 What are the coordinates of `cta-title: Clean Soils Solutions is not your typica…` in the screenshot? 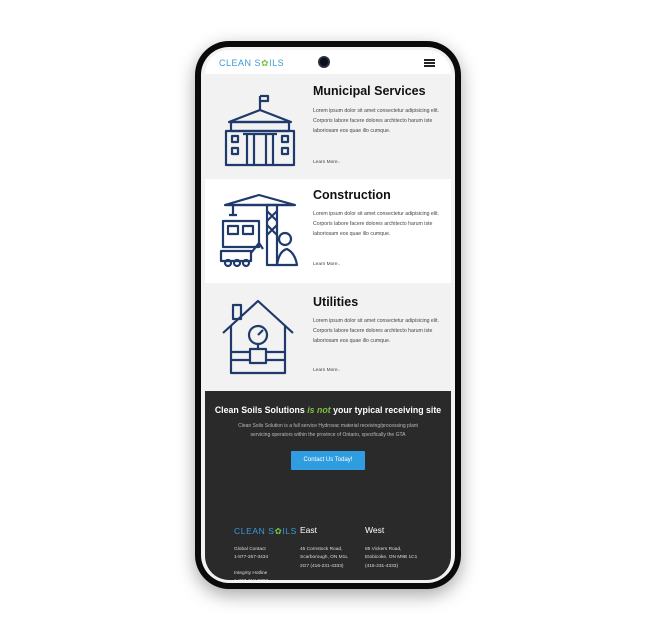 It's located at (328, 410).